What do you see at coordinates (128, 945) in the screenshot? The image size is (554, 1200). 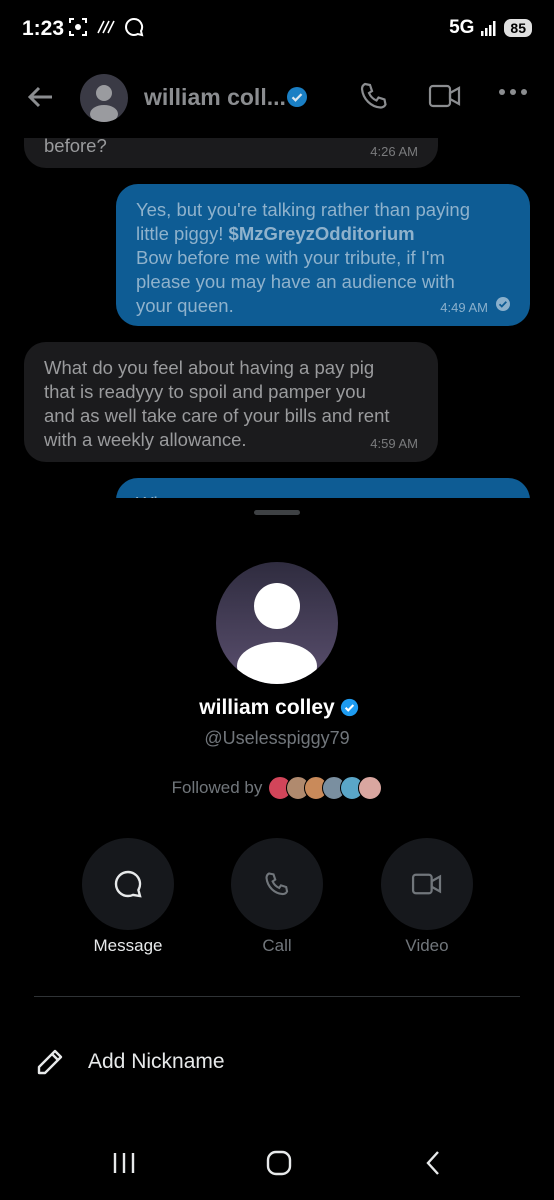 I see `message-action-label: Message` at bounding box center [128, 945].